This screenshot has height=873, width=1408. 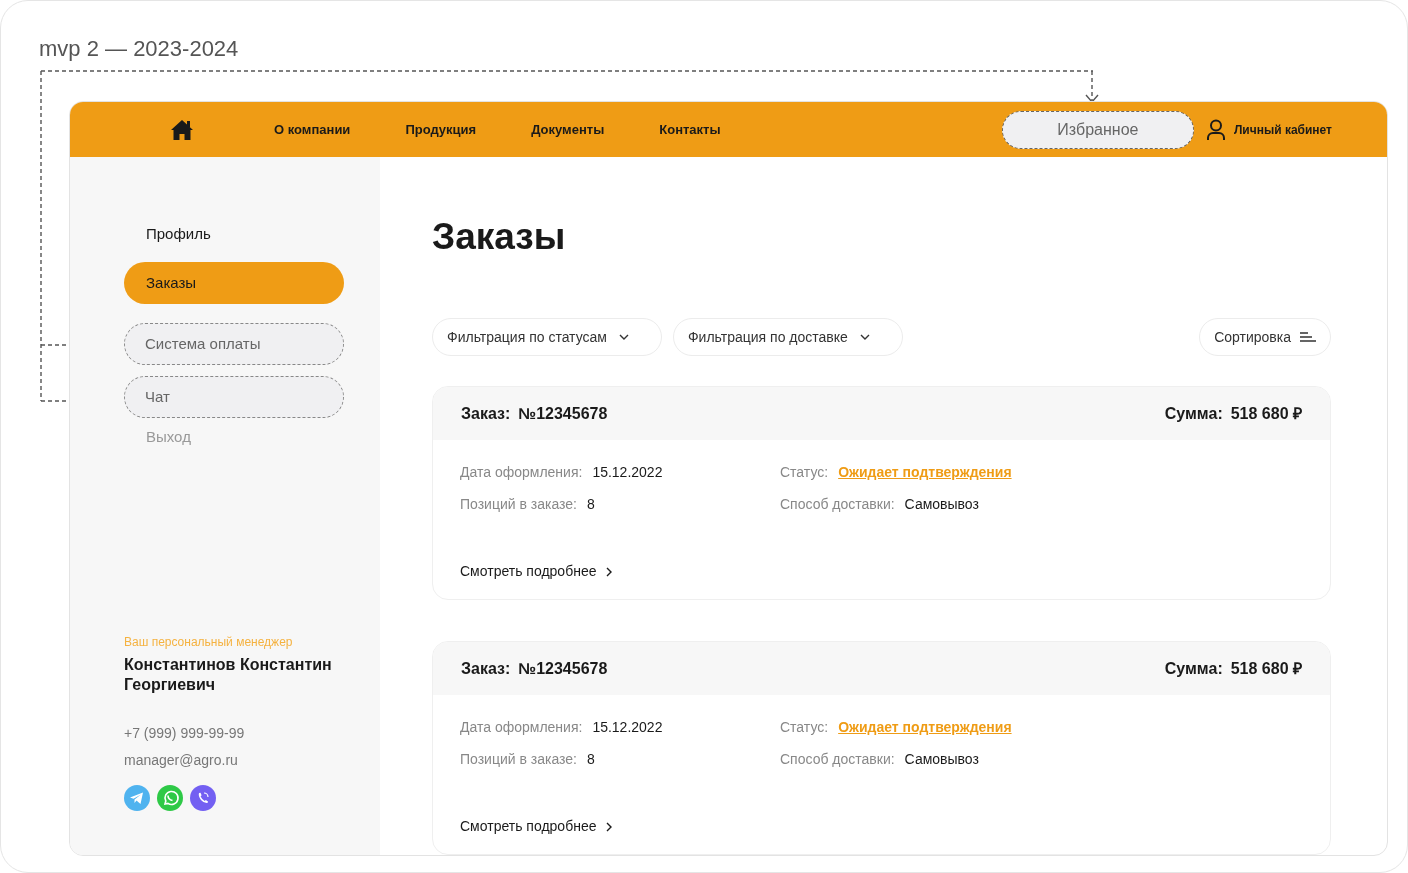 I want to click on user-icon, so click(x=1215, y=129).